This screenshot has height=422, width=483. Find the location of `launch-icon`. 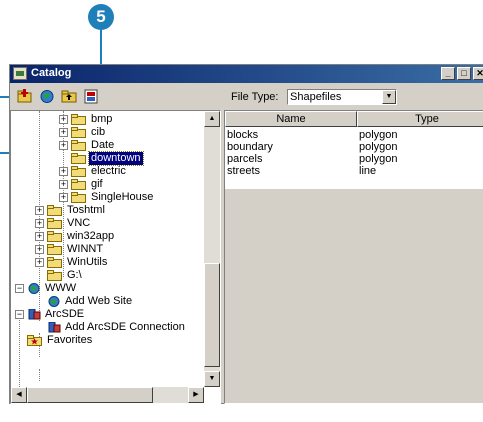

launch-icon is located at coordinates (91, 96).